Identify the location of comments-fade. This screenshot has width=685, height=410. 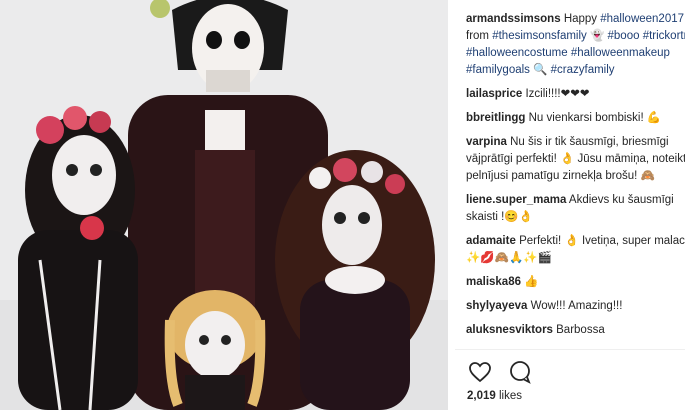
(570, 342).